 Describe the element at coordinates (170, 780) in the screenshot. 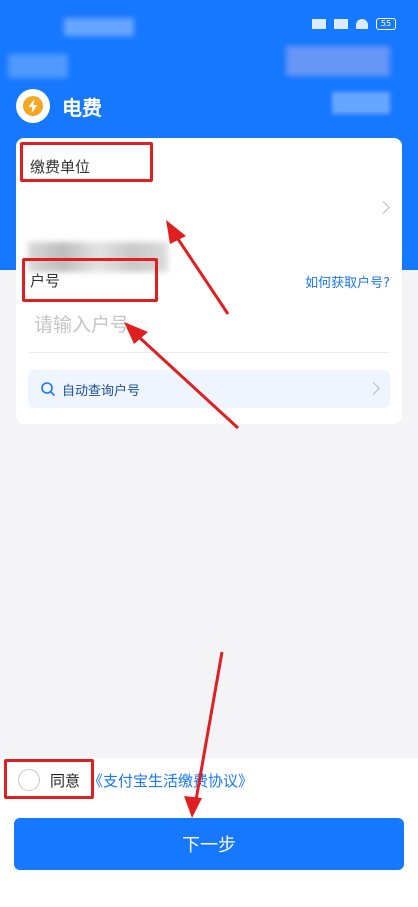

I see `agreement-link: 《支付宝生活缴费协议》` at that location.